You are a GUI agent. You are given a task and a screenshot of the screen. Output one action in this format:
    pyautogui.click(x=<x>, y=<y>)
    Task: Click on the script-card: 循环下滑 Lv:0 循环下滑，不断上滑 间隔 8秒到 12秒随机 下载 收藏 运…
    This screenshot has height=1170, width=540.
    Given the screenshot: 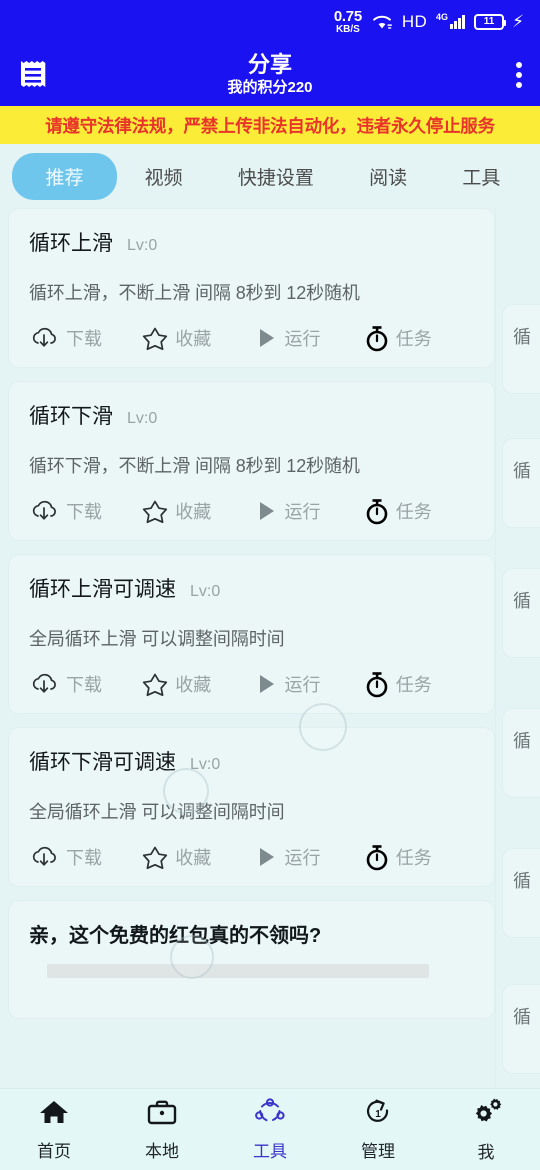 What is the action you would take?
    pyautogui.click(x=251, y=461)
    